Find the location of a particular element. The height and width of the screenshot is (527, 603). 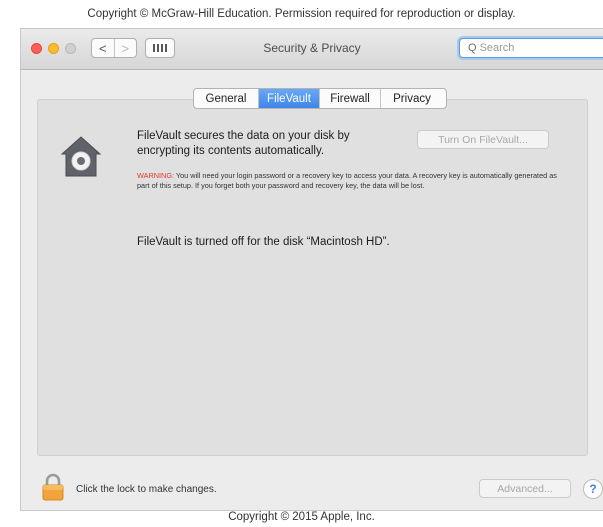

house-safe-icon is located at coordinates (81, 156).